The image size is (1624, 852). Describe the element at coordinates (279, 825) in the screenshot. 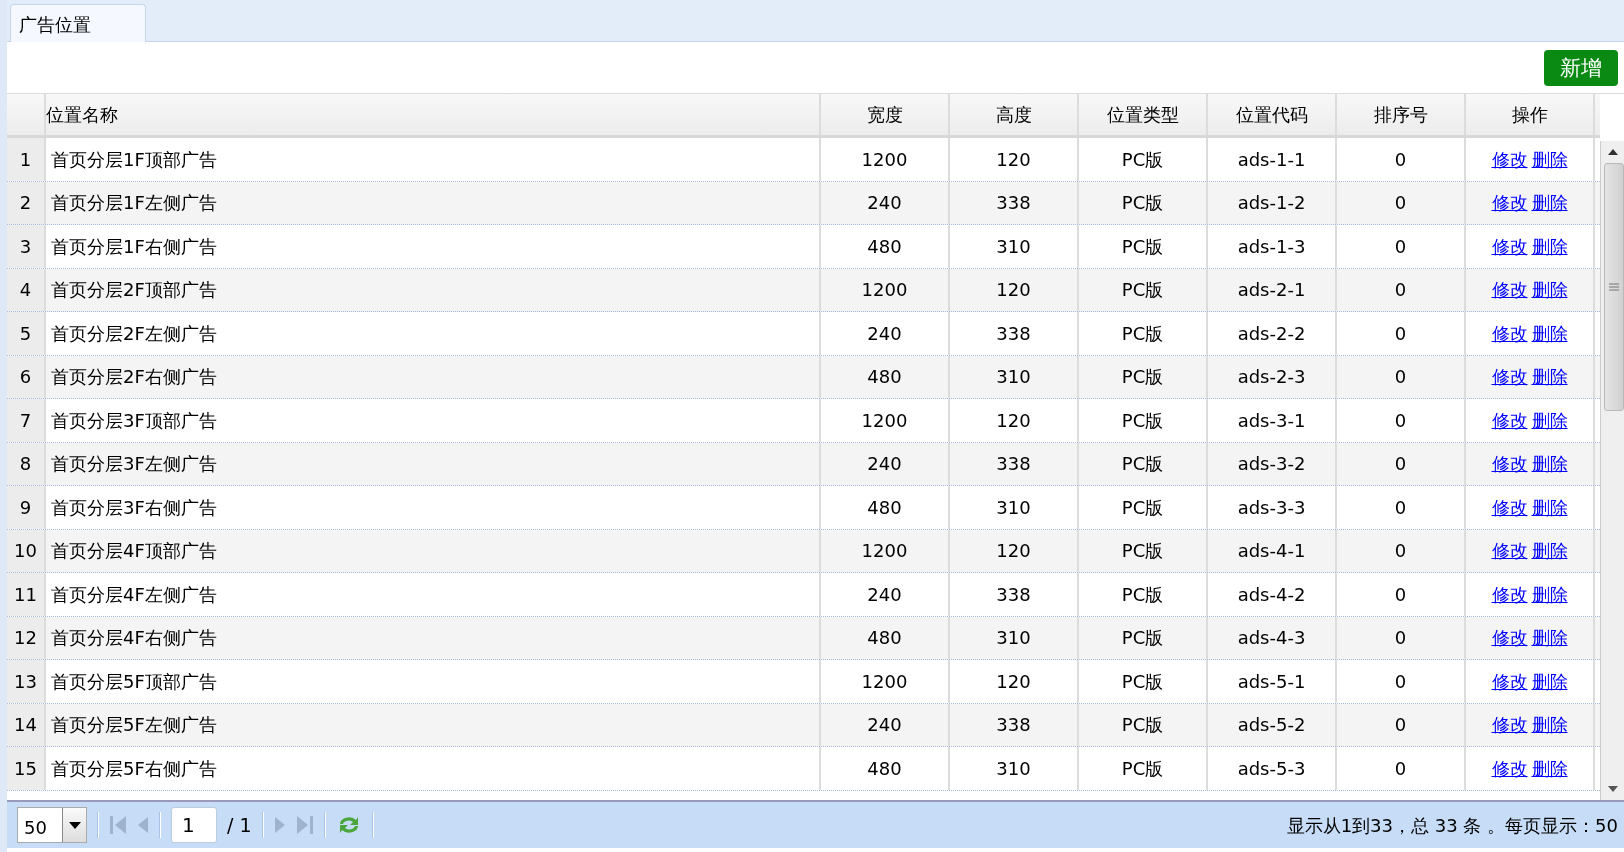

I see `next-page-icon` at that location.